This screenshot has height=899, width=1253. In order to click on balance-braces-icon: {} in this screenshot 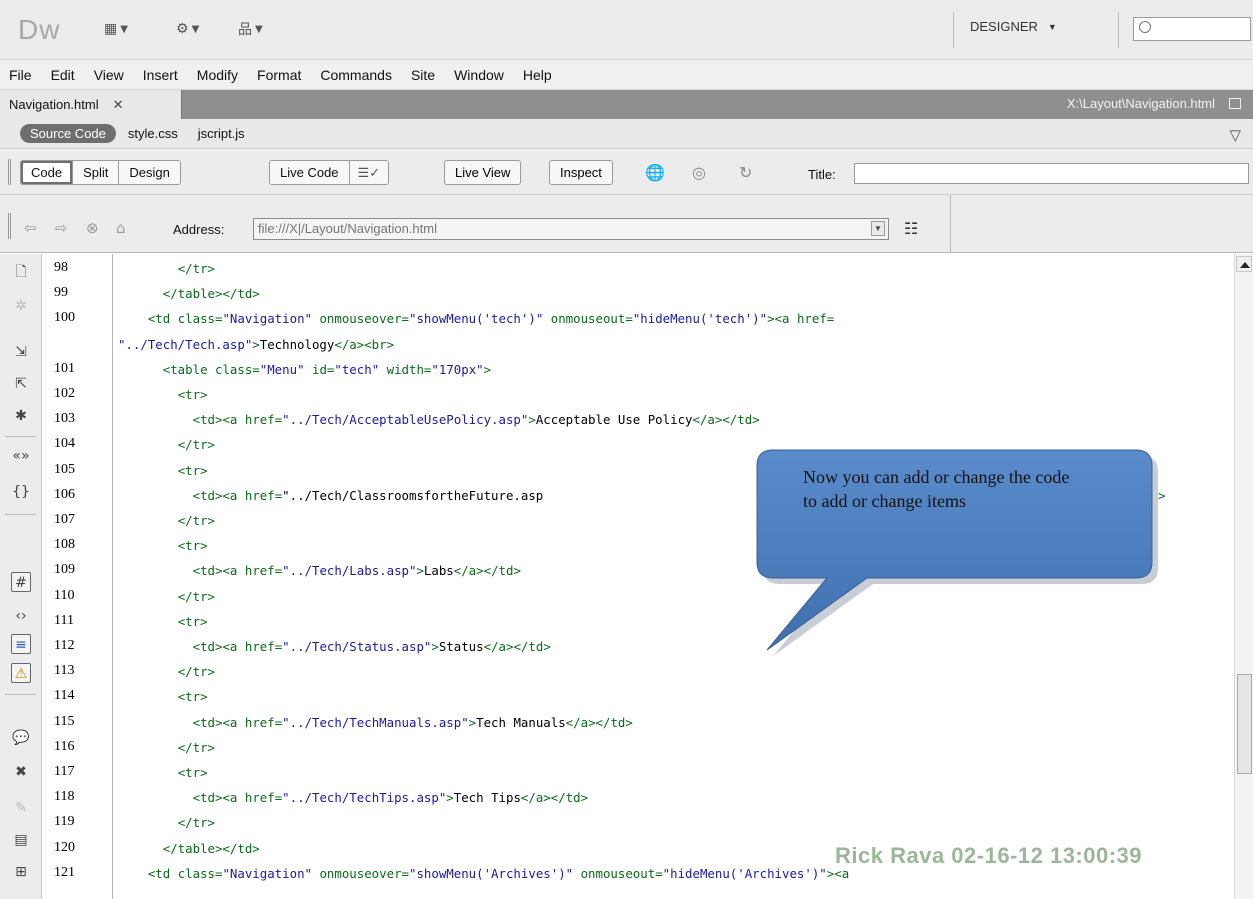, I will do `click(21, 492)`.